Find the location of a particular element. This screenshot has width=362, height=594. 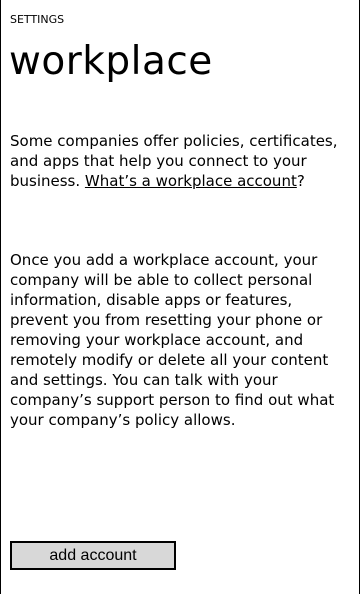

add-account-button: add account is located at coordinates (93, 555).